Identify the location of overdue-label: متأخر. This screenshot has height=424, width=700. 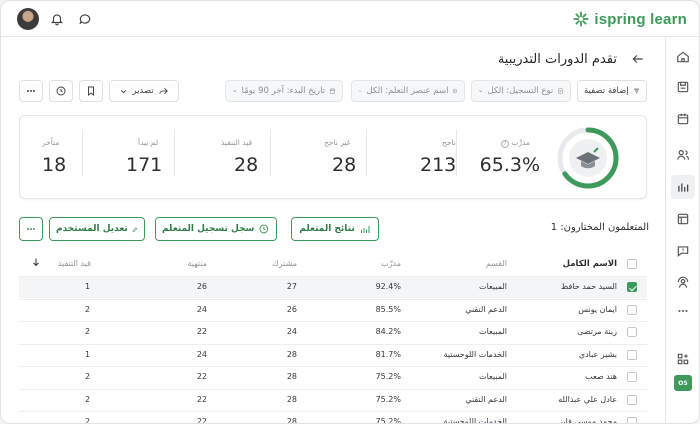
(51, 142).